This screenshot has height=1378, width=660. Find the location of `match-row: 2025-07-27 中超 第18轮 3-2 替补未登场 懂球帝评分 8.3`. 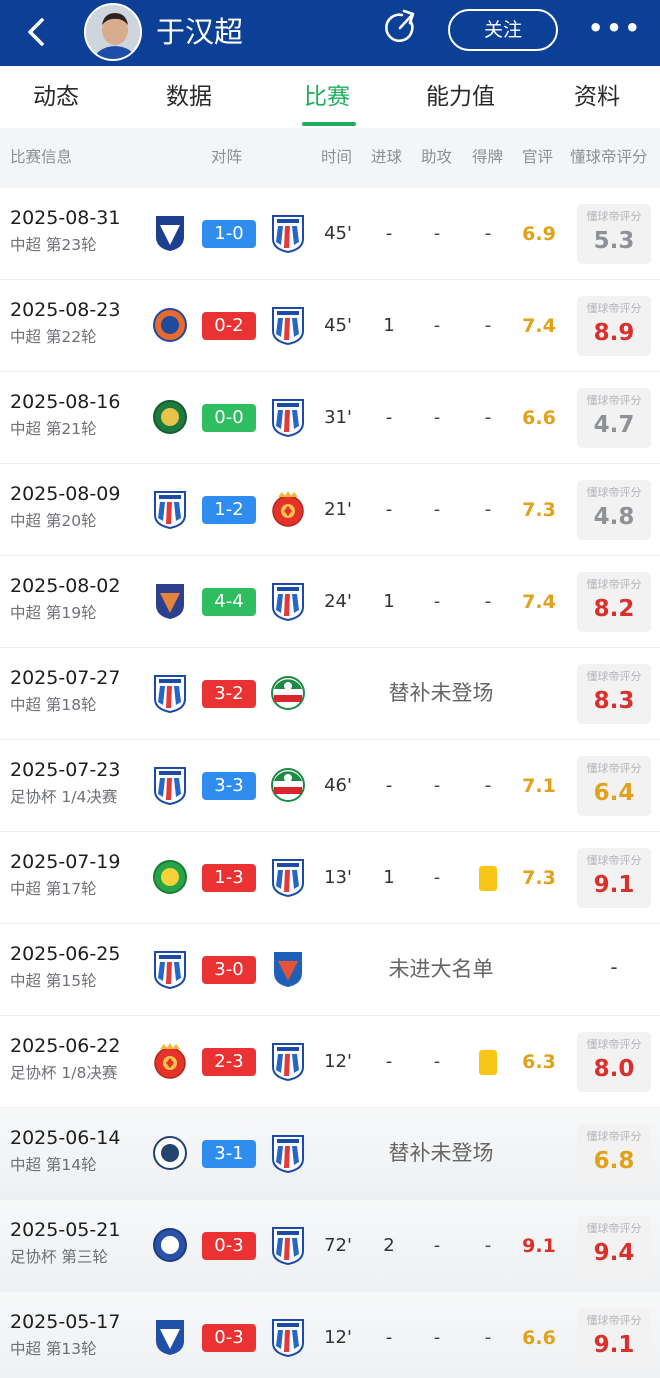

match-row: 2025-07-27 中超 第18轮 3-2 替补未登场 懂球帝评分 8.3 is located at coordinates (330, 694).